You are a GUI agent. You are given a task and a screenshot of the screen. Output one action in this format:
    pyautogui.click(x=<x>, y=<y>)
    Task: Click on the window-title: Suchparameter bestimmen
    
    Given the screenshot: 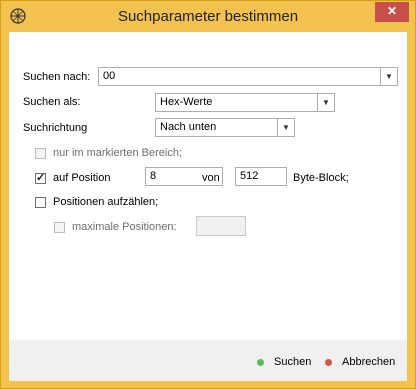 What is the action you would take?
    pyautogui.click(x=208, y=16)
    